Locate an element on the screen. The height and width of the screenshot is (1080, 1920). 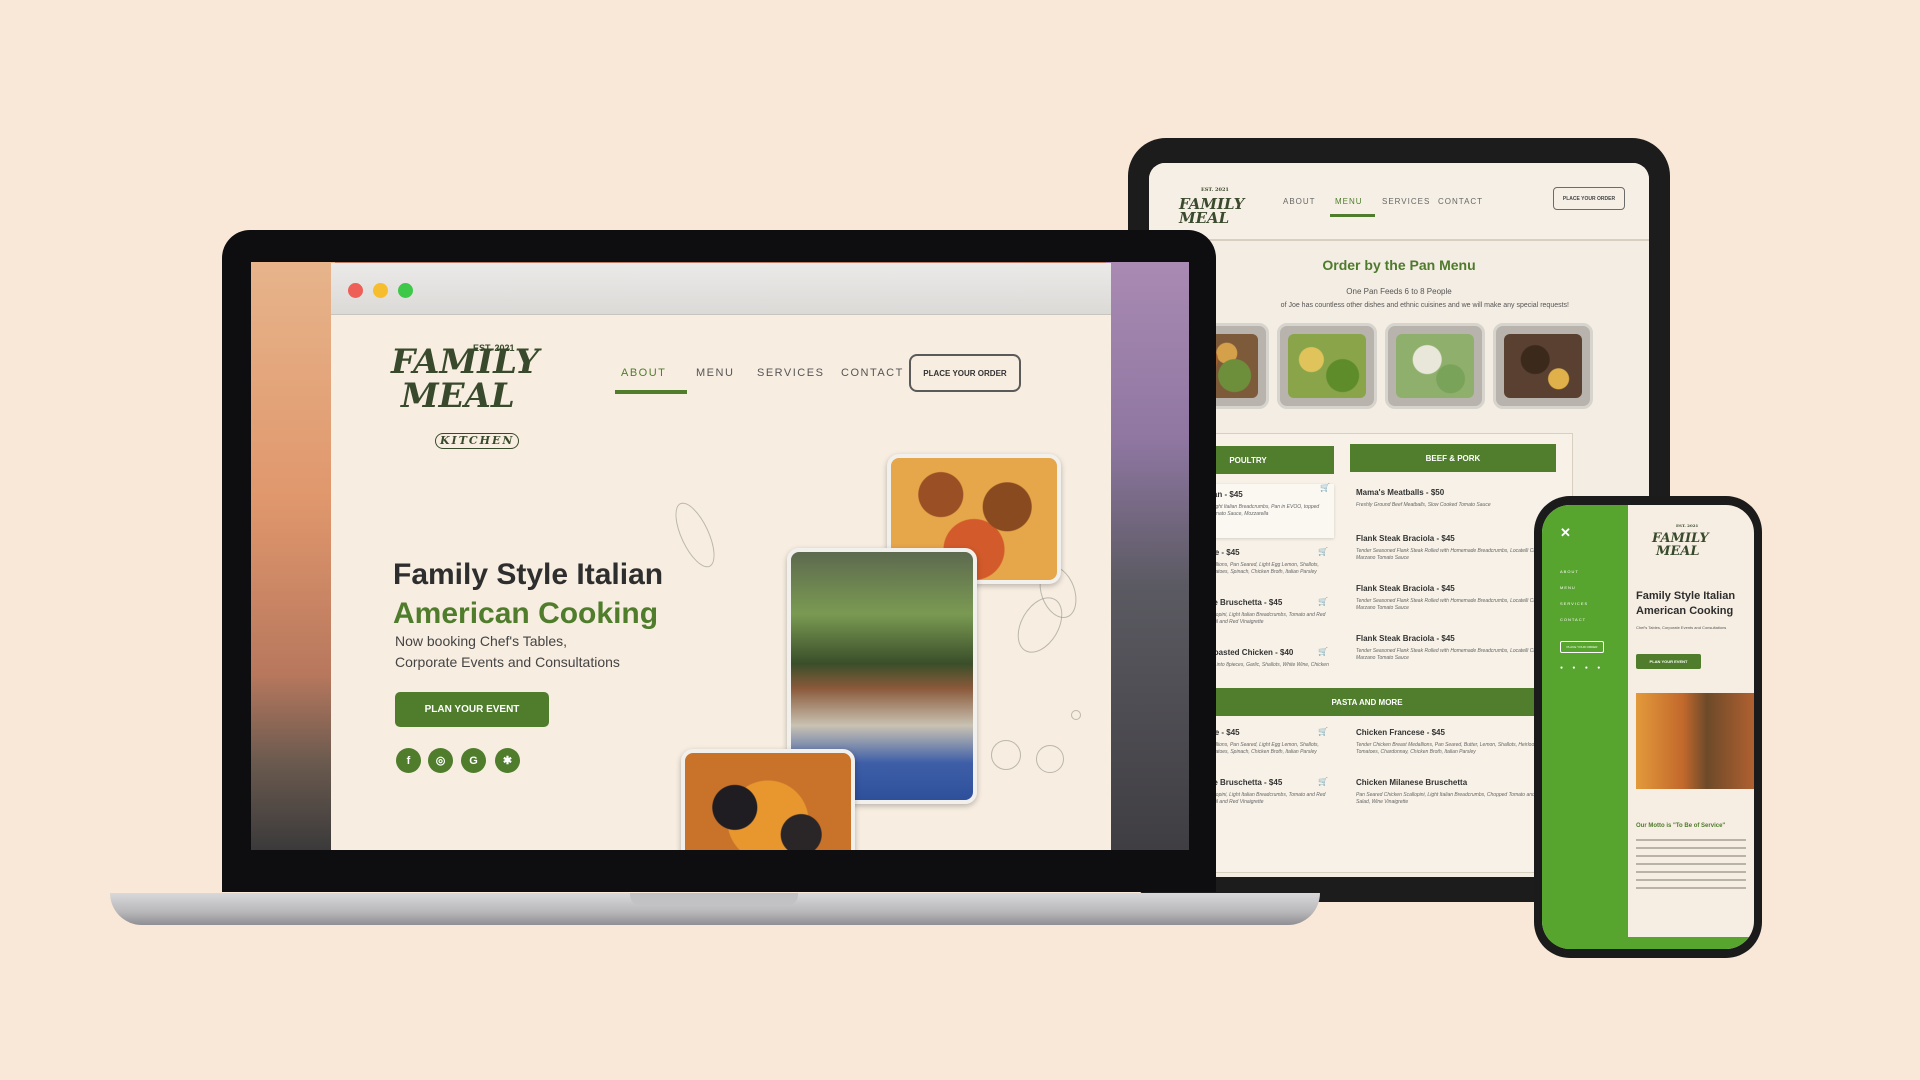
tablet-logo-meal: MEAL is located at coordinates (1204, 218).